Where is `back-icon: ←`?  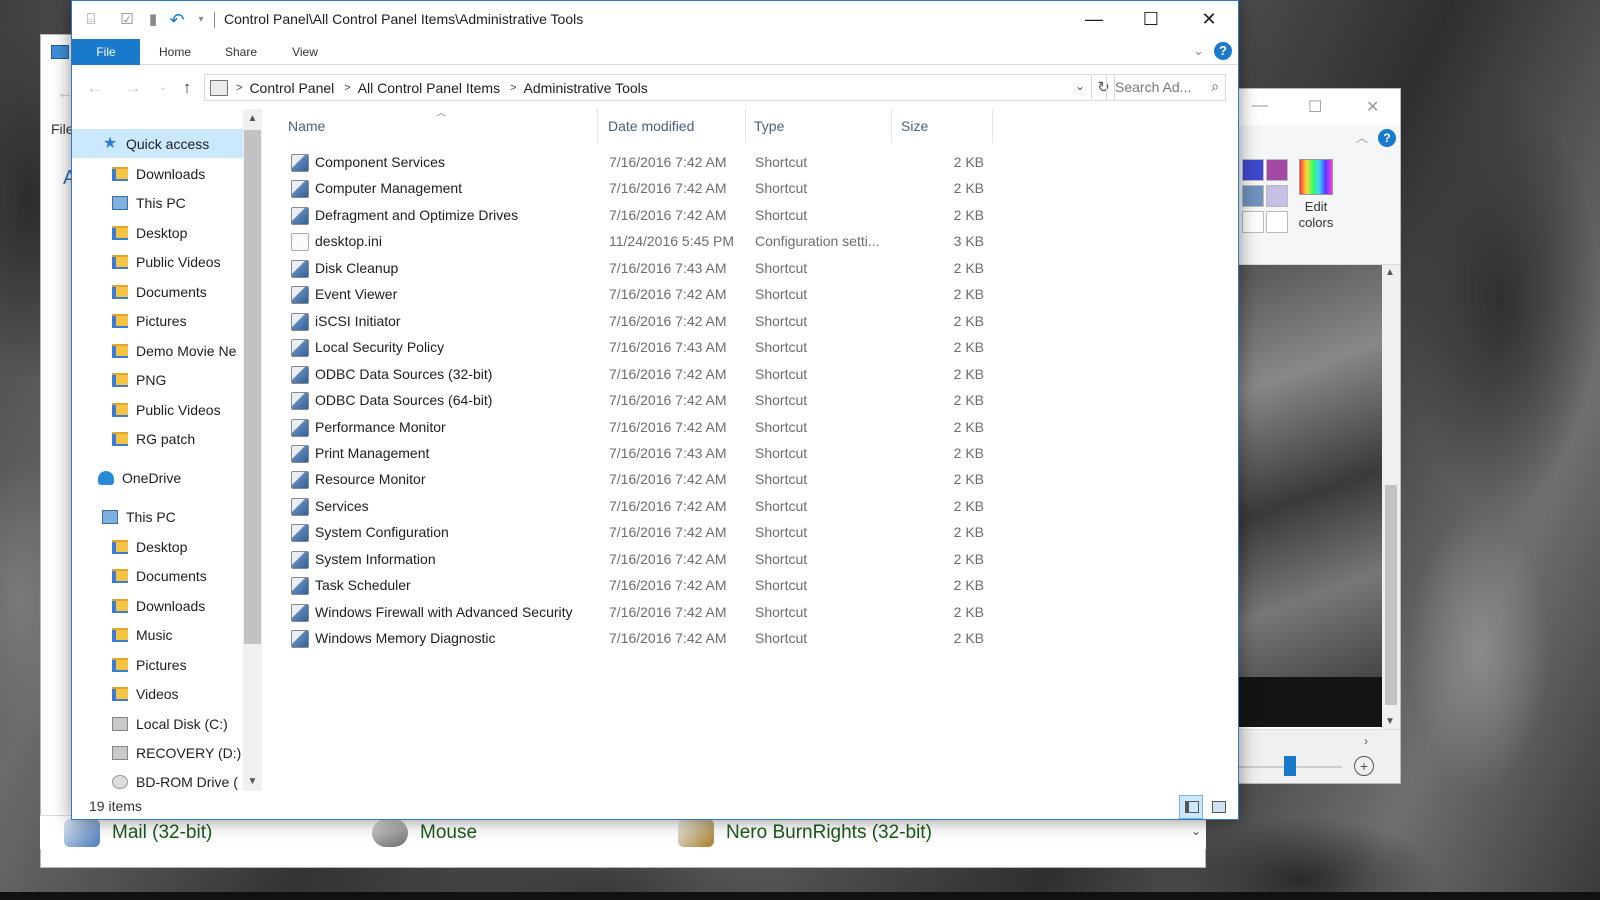 back-icon: ← is located at coordinates (95, 88).